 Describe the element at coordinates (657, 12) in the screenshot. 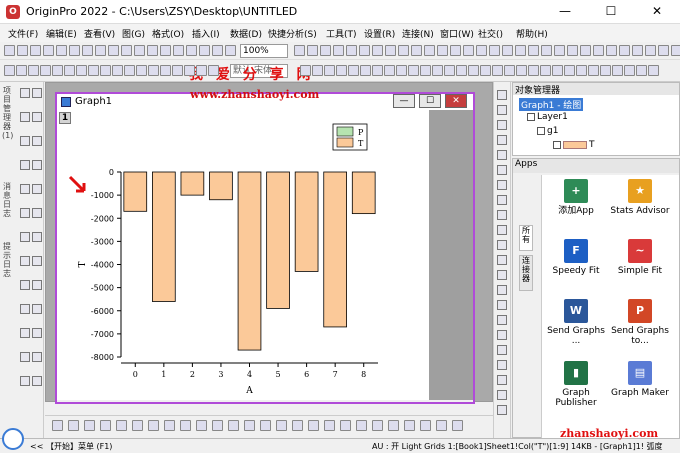

I see `close-button: ✕` at that location.